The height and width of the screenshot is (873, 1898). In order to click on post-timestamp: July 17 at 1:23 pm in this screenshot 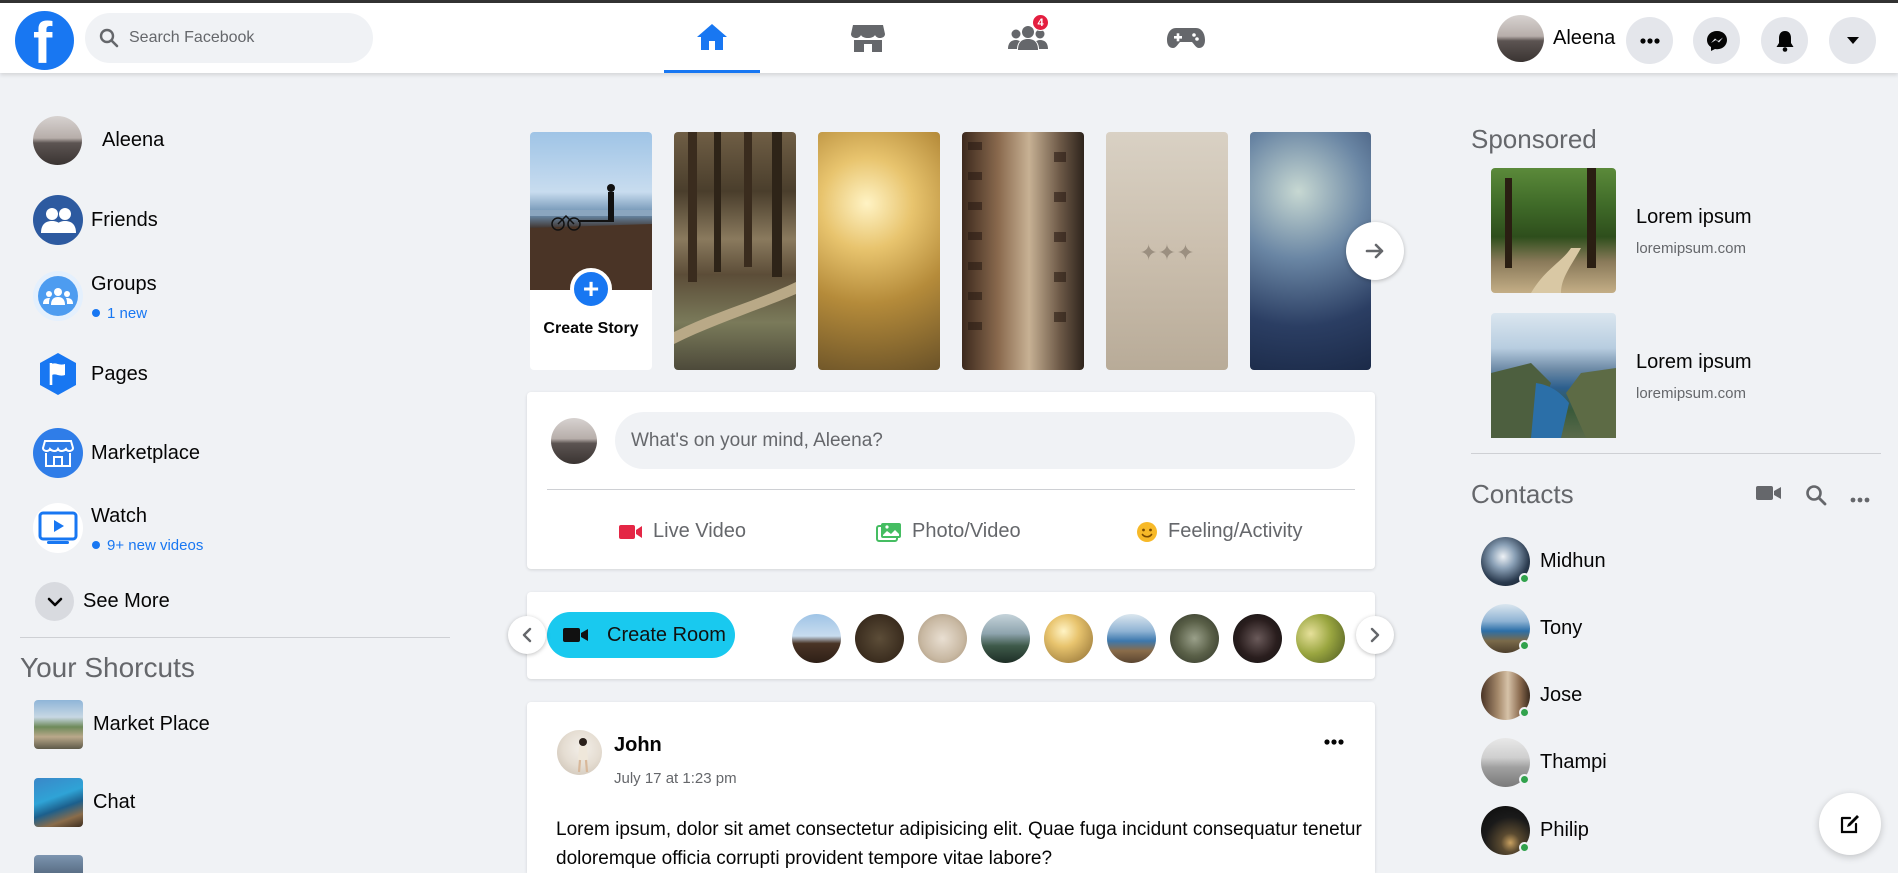, I will do `click(675, 778)`.